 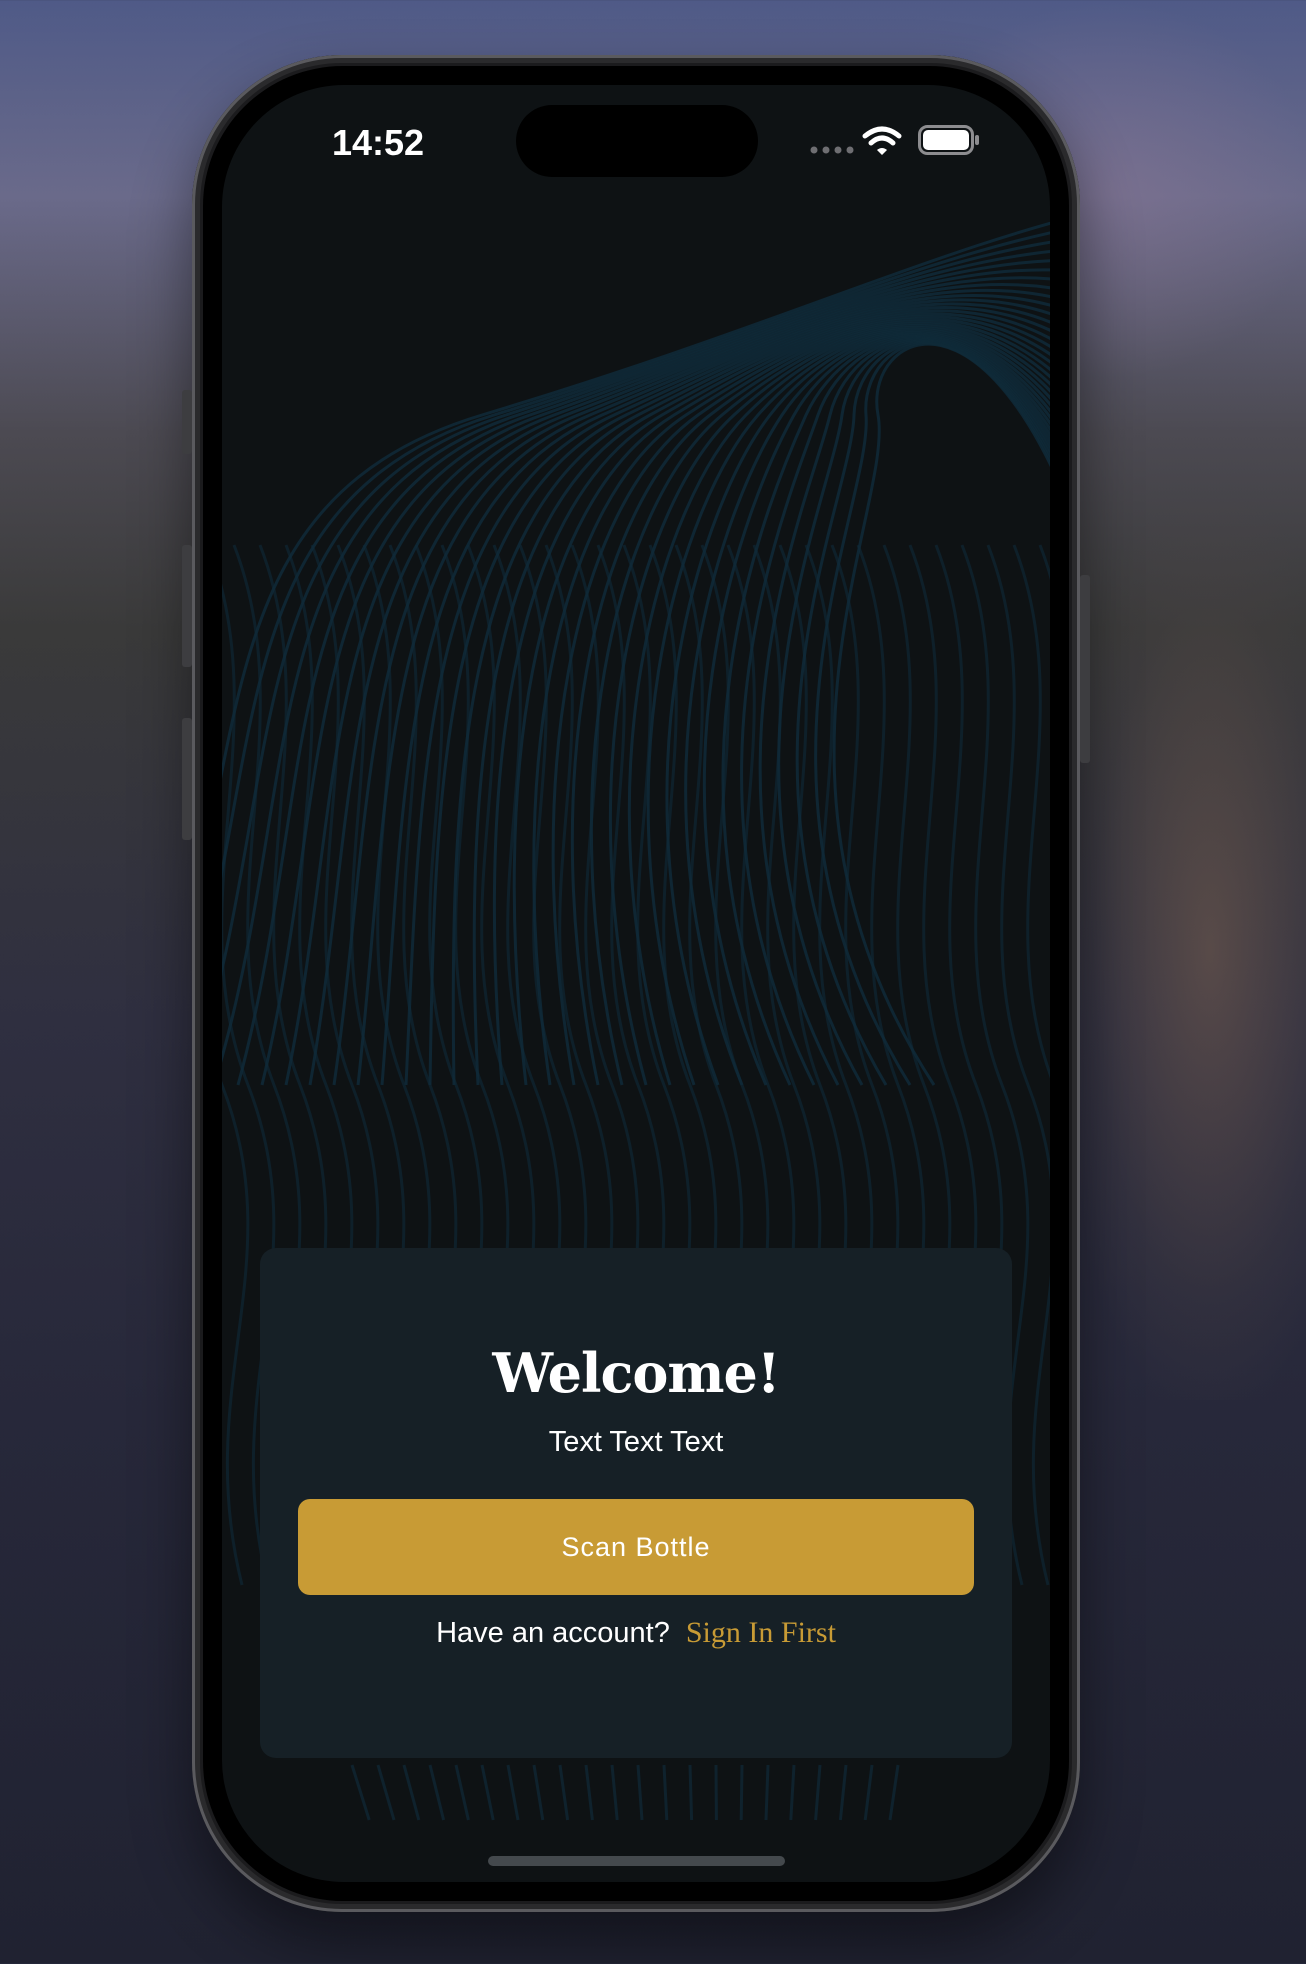 I want to click on welcome-subtitle: Text Text Text, so click(x=636, y=1442).